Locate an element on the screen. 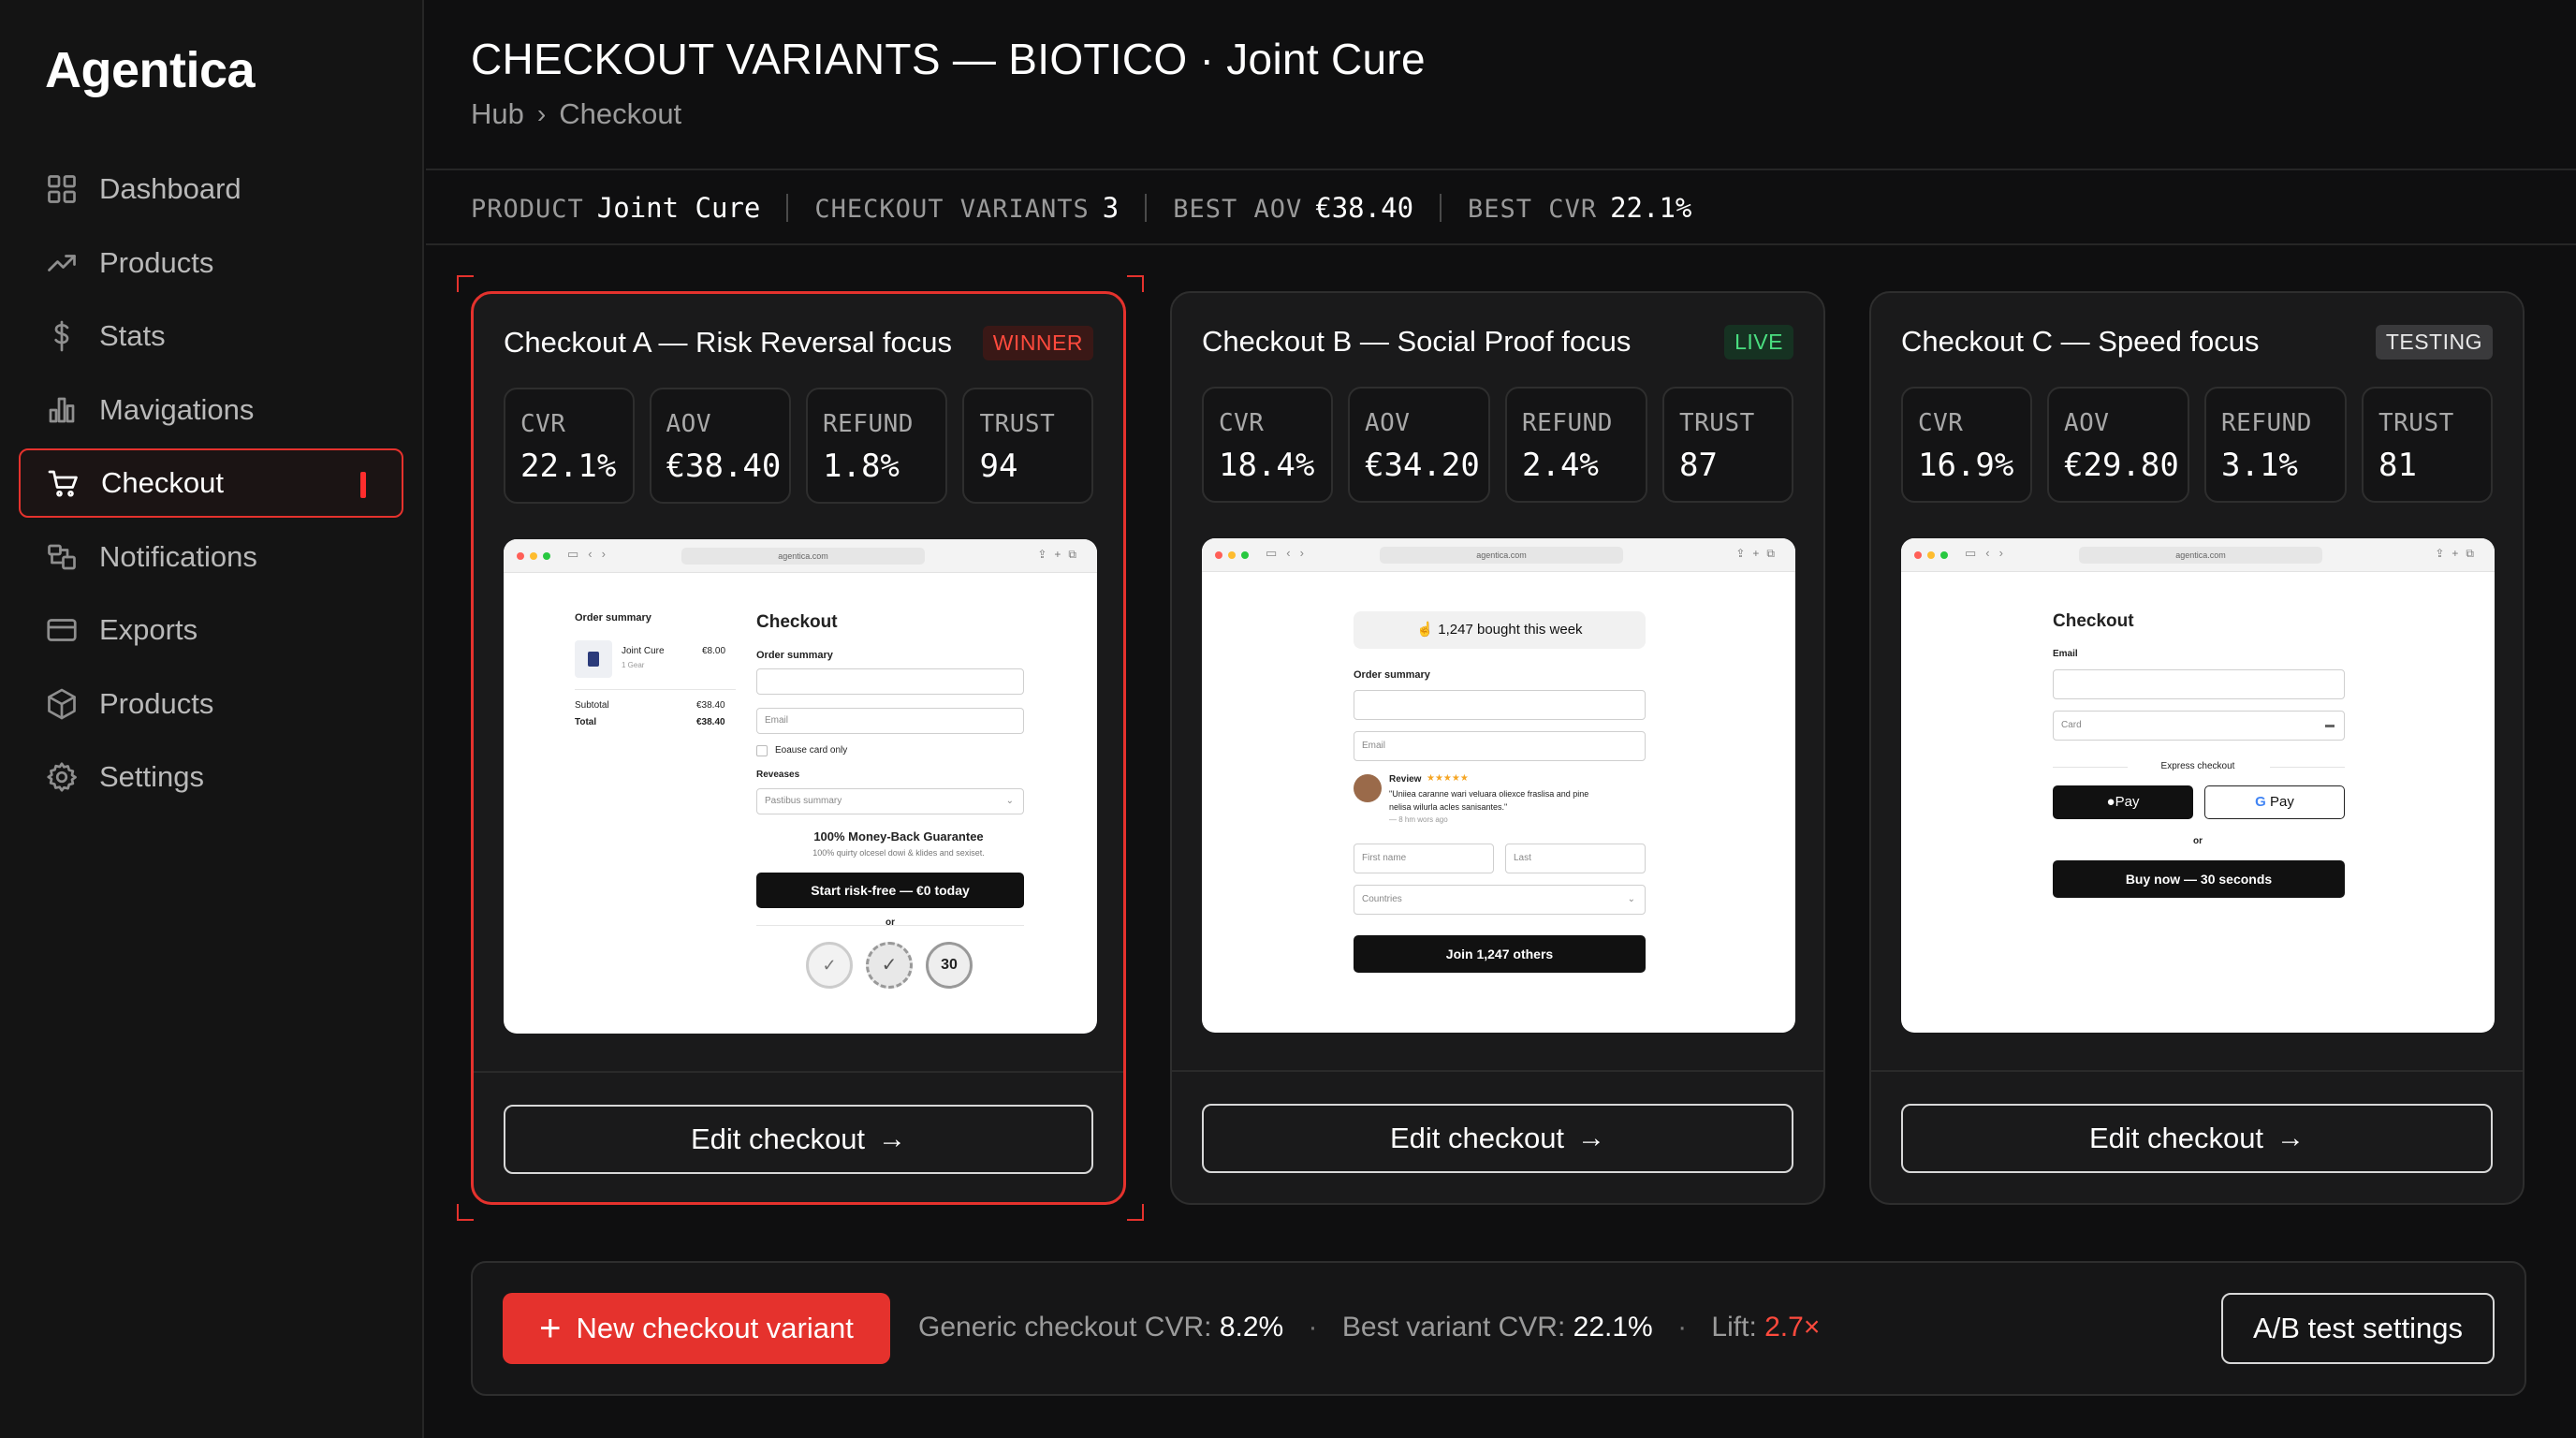  stat-value: Joint Cure is located at coordinates (678, 208).